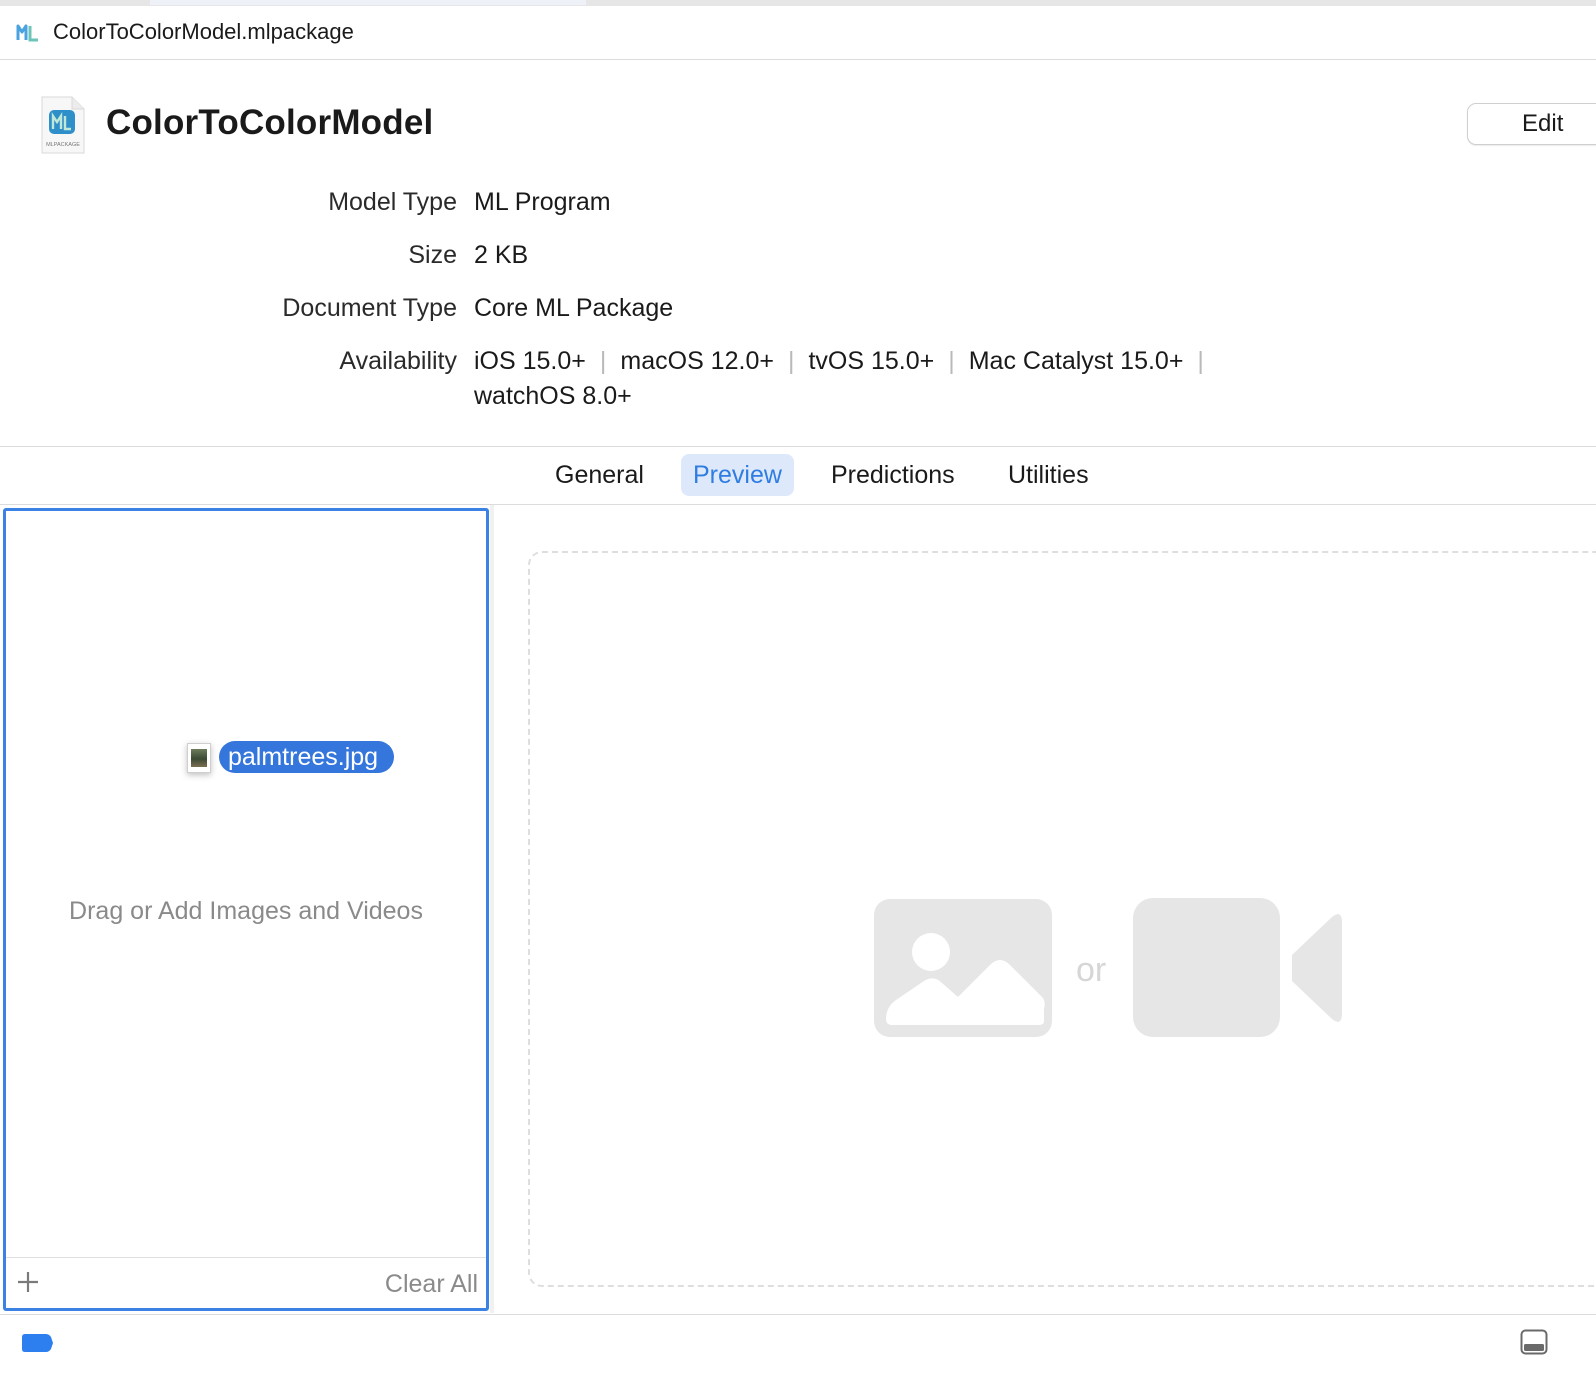  I want to click on dragged-file: palmtrees.jpg, so click(297, 759).